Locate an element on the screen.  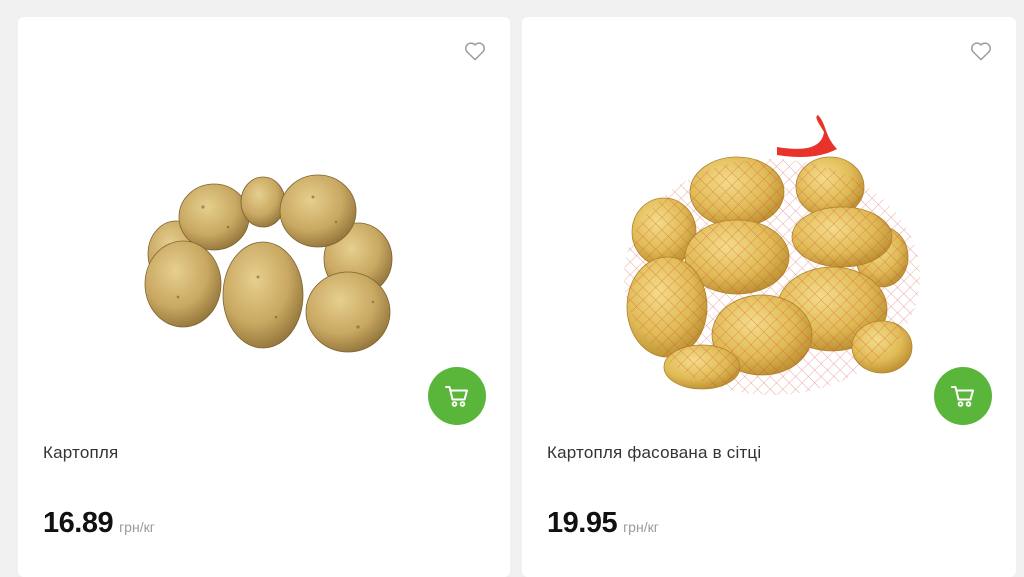
net-bag-tie is located at coordinates (807, 136).